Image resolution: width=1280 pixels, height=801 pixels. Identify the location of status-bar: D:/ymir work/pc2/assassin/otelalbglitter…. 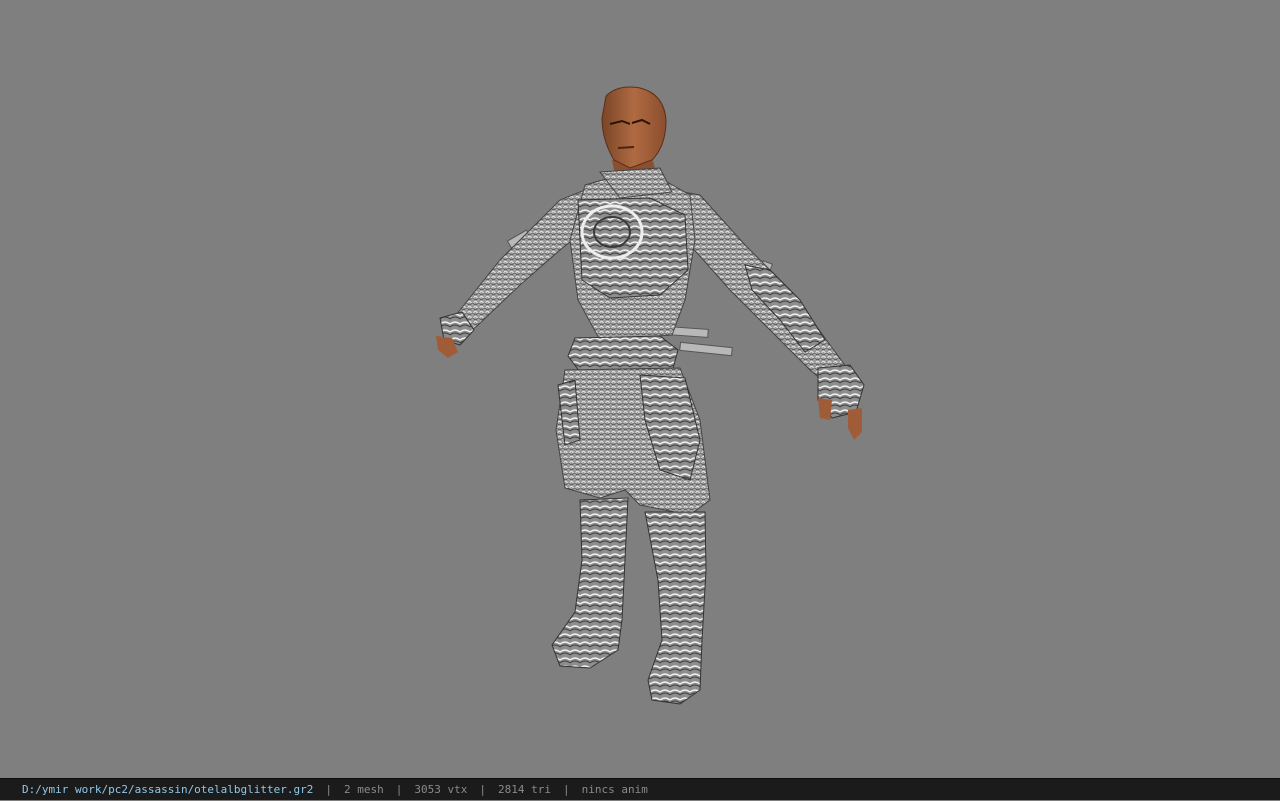
(640, 789).